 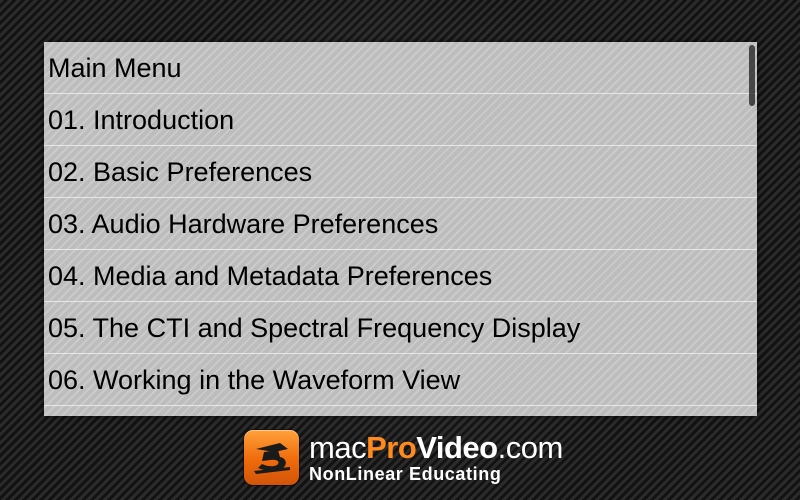 What do you see at coordinates (400, 120) in the screenshot?
I see `menu-item-introduction: 01. Introduction` at bounding box center [400, 120].